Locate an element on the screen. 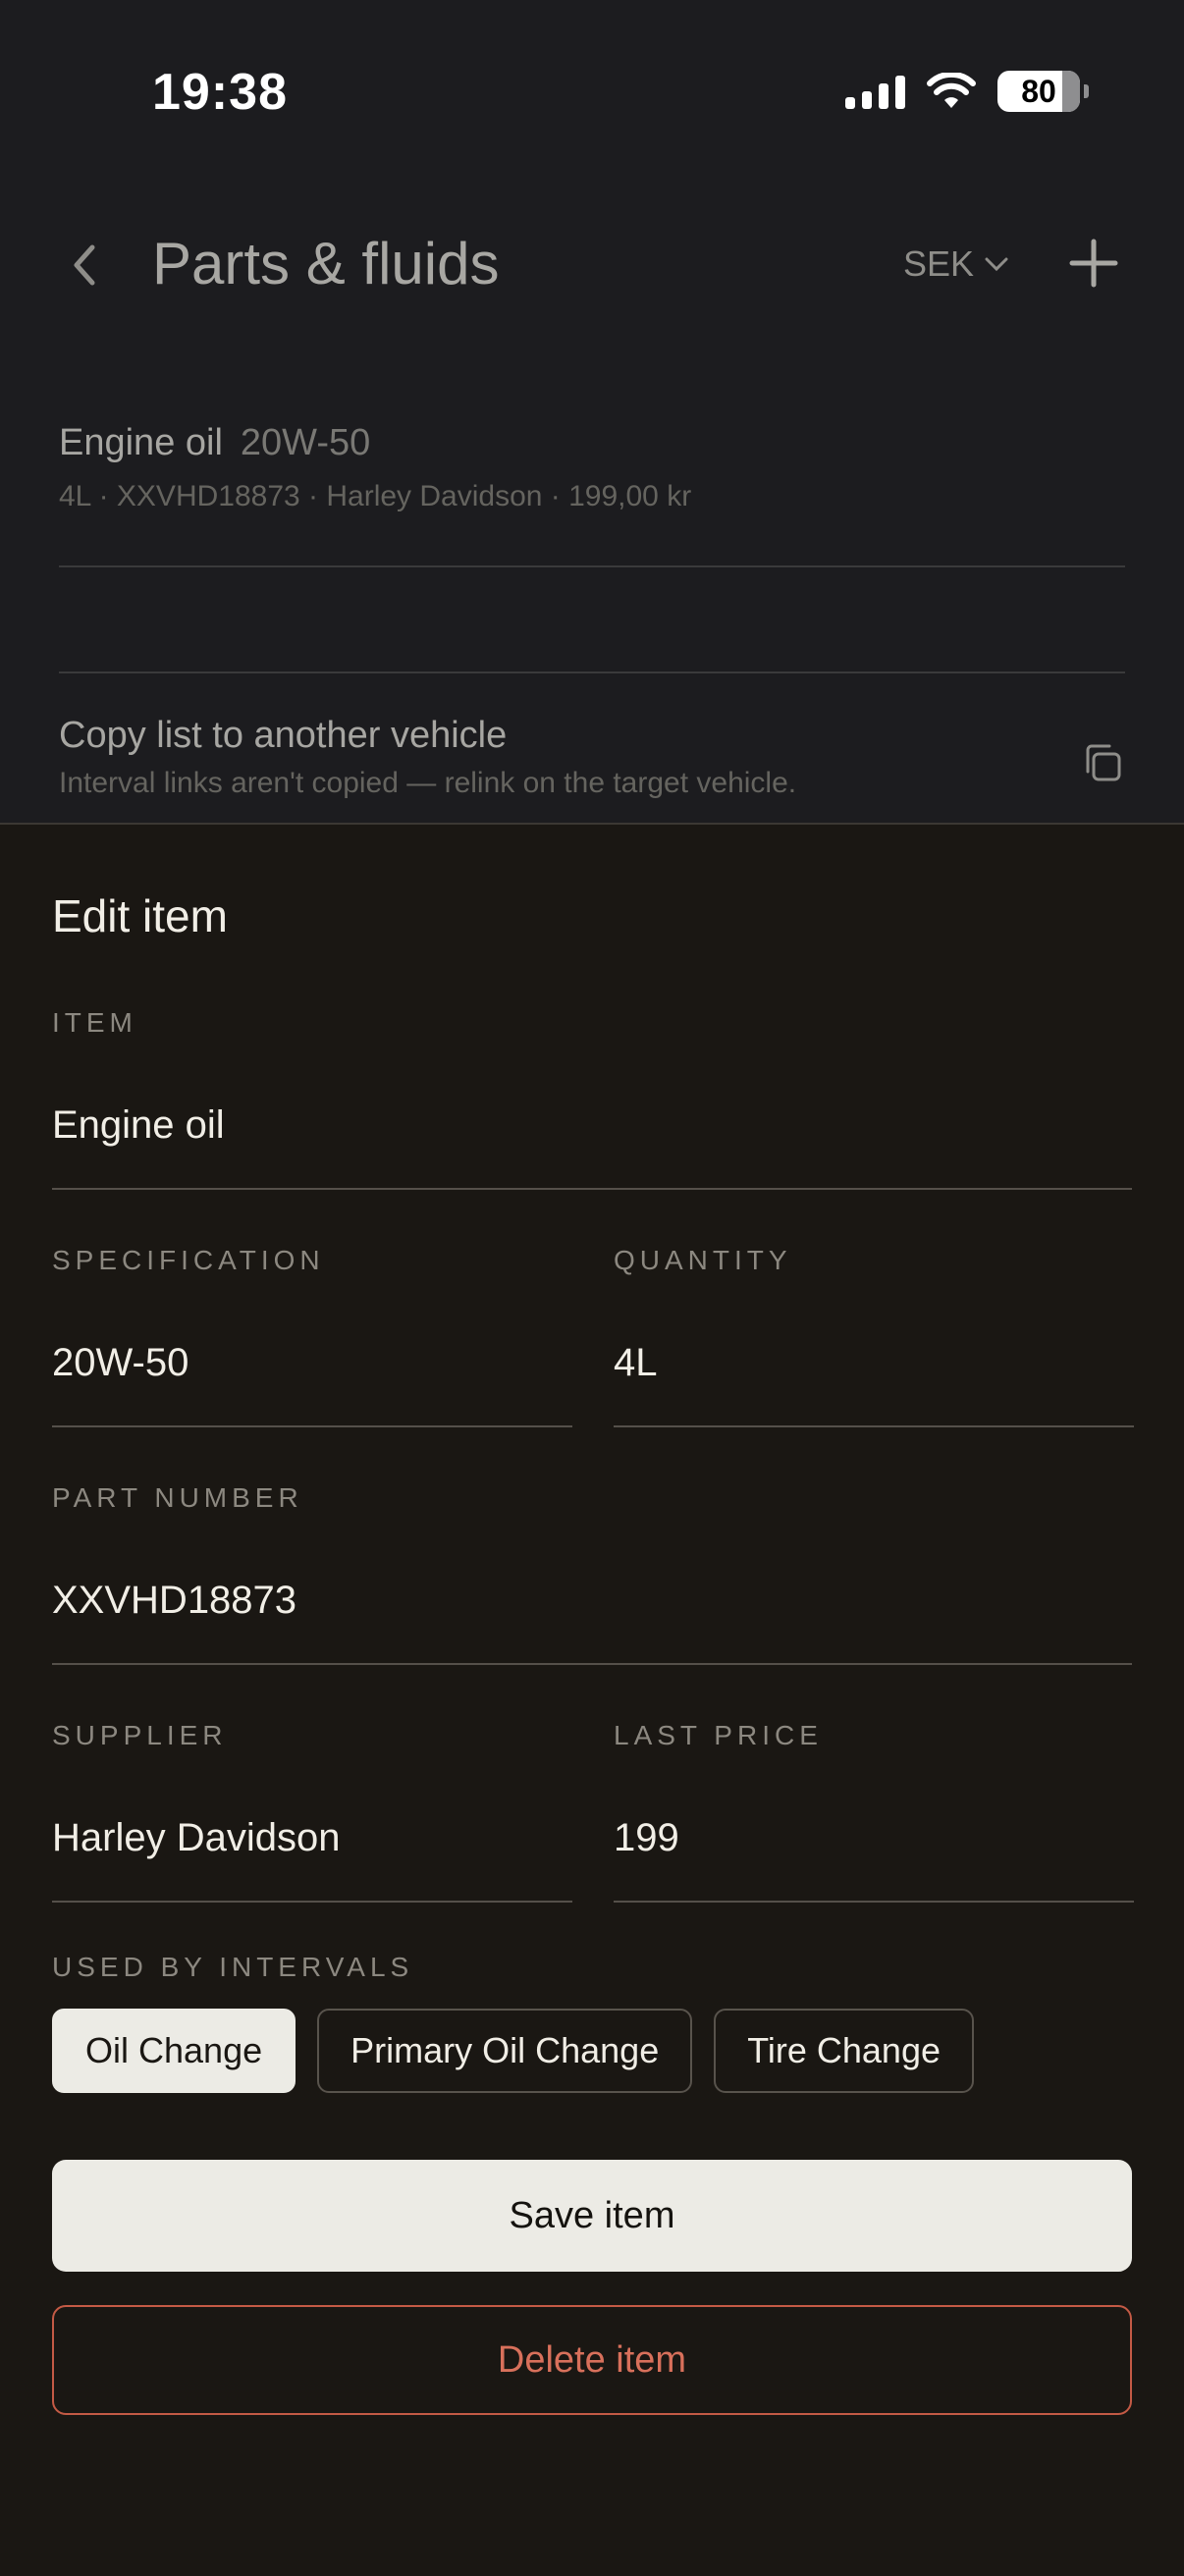 This screenshot has height=2576, width=1184. battery-icon: 80 is located at coordinates (1043, 91).